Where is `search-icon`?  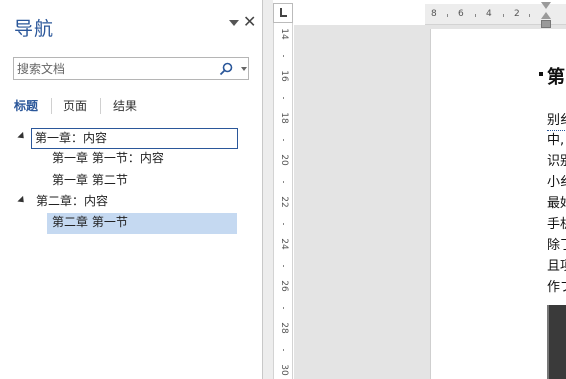 search-icon is located at coordinates (226, 69).